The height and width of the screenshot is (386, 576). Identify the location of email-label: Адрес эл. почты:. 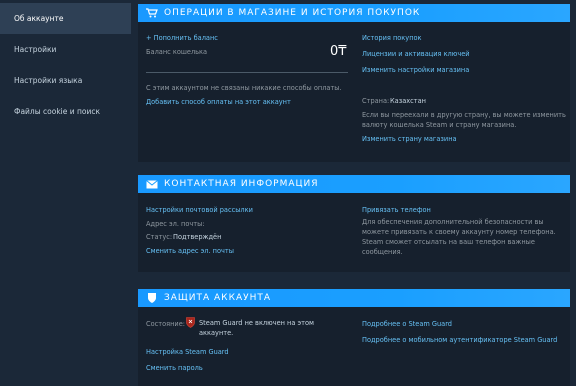
(175, 224).